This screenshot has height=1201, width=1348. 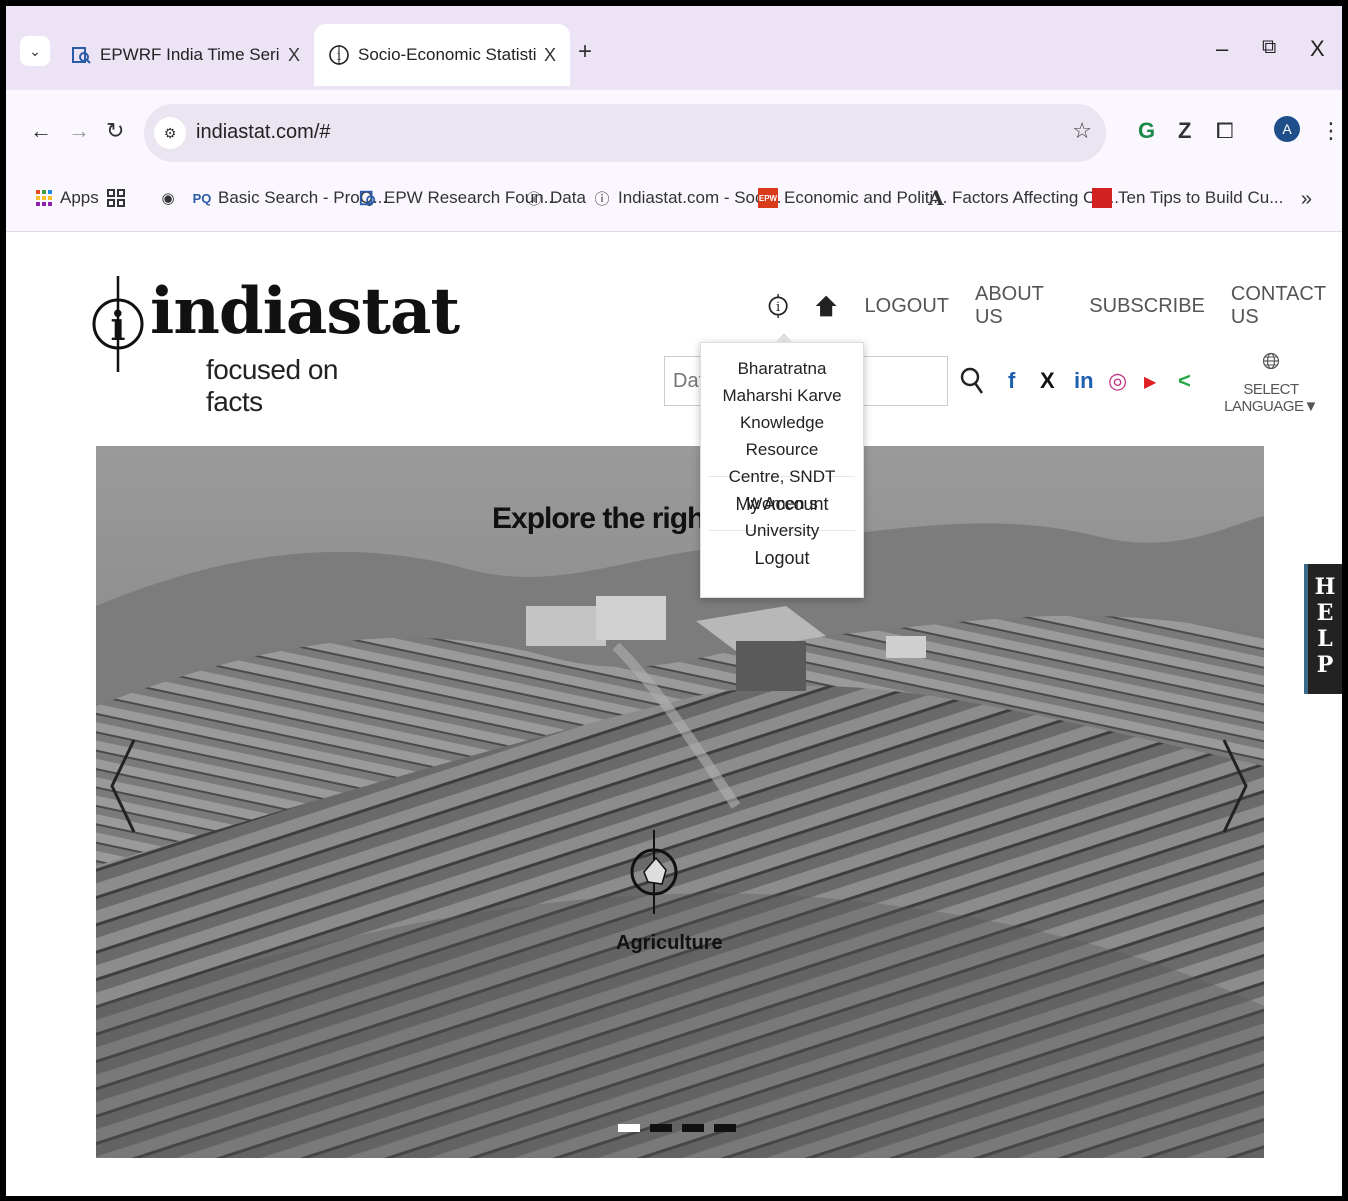 I want to click on apps-grid-icon, so click(x=44, y=198).